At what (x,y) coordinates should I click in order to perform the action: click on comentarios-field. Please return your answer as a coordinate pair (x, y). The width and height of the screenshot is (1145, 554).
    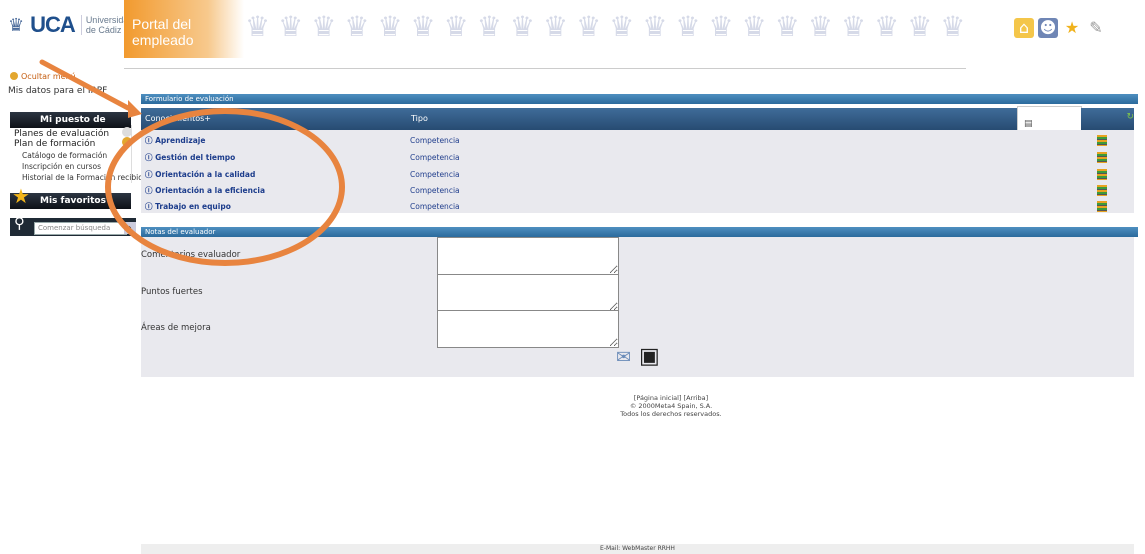
    Looking at the image, I should click on (528, 256).